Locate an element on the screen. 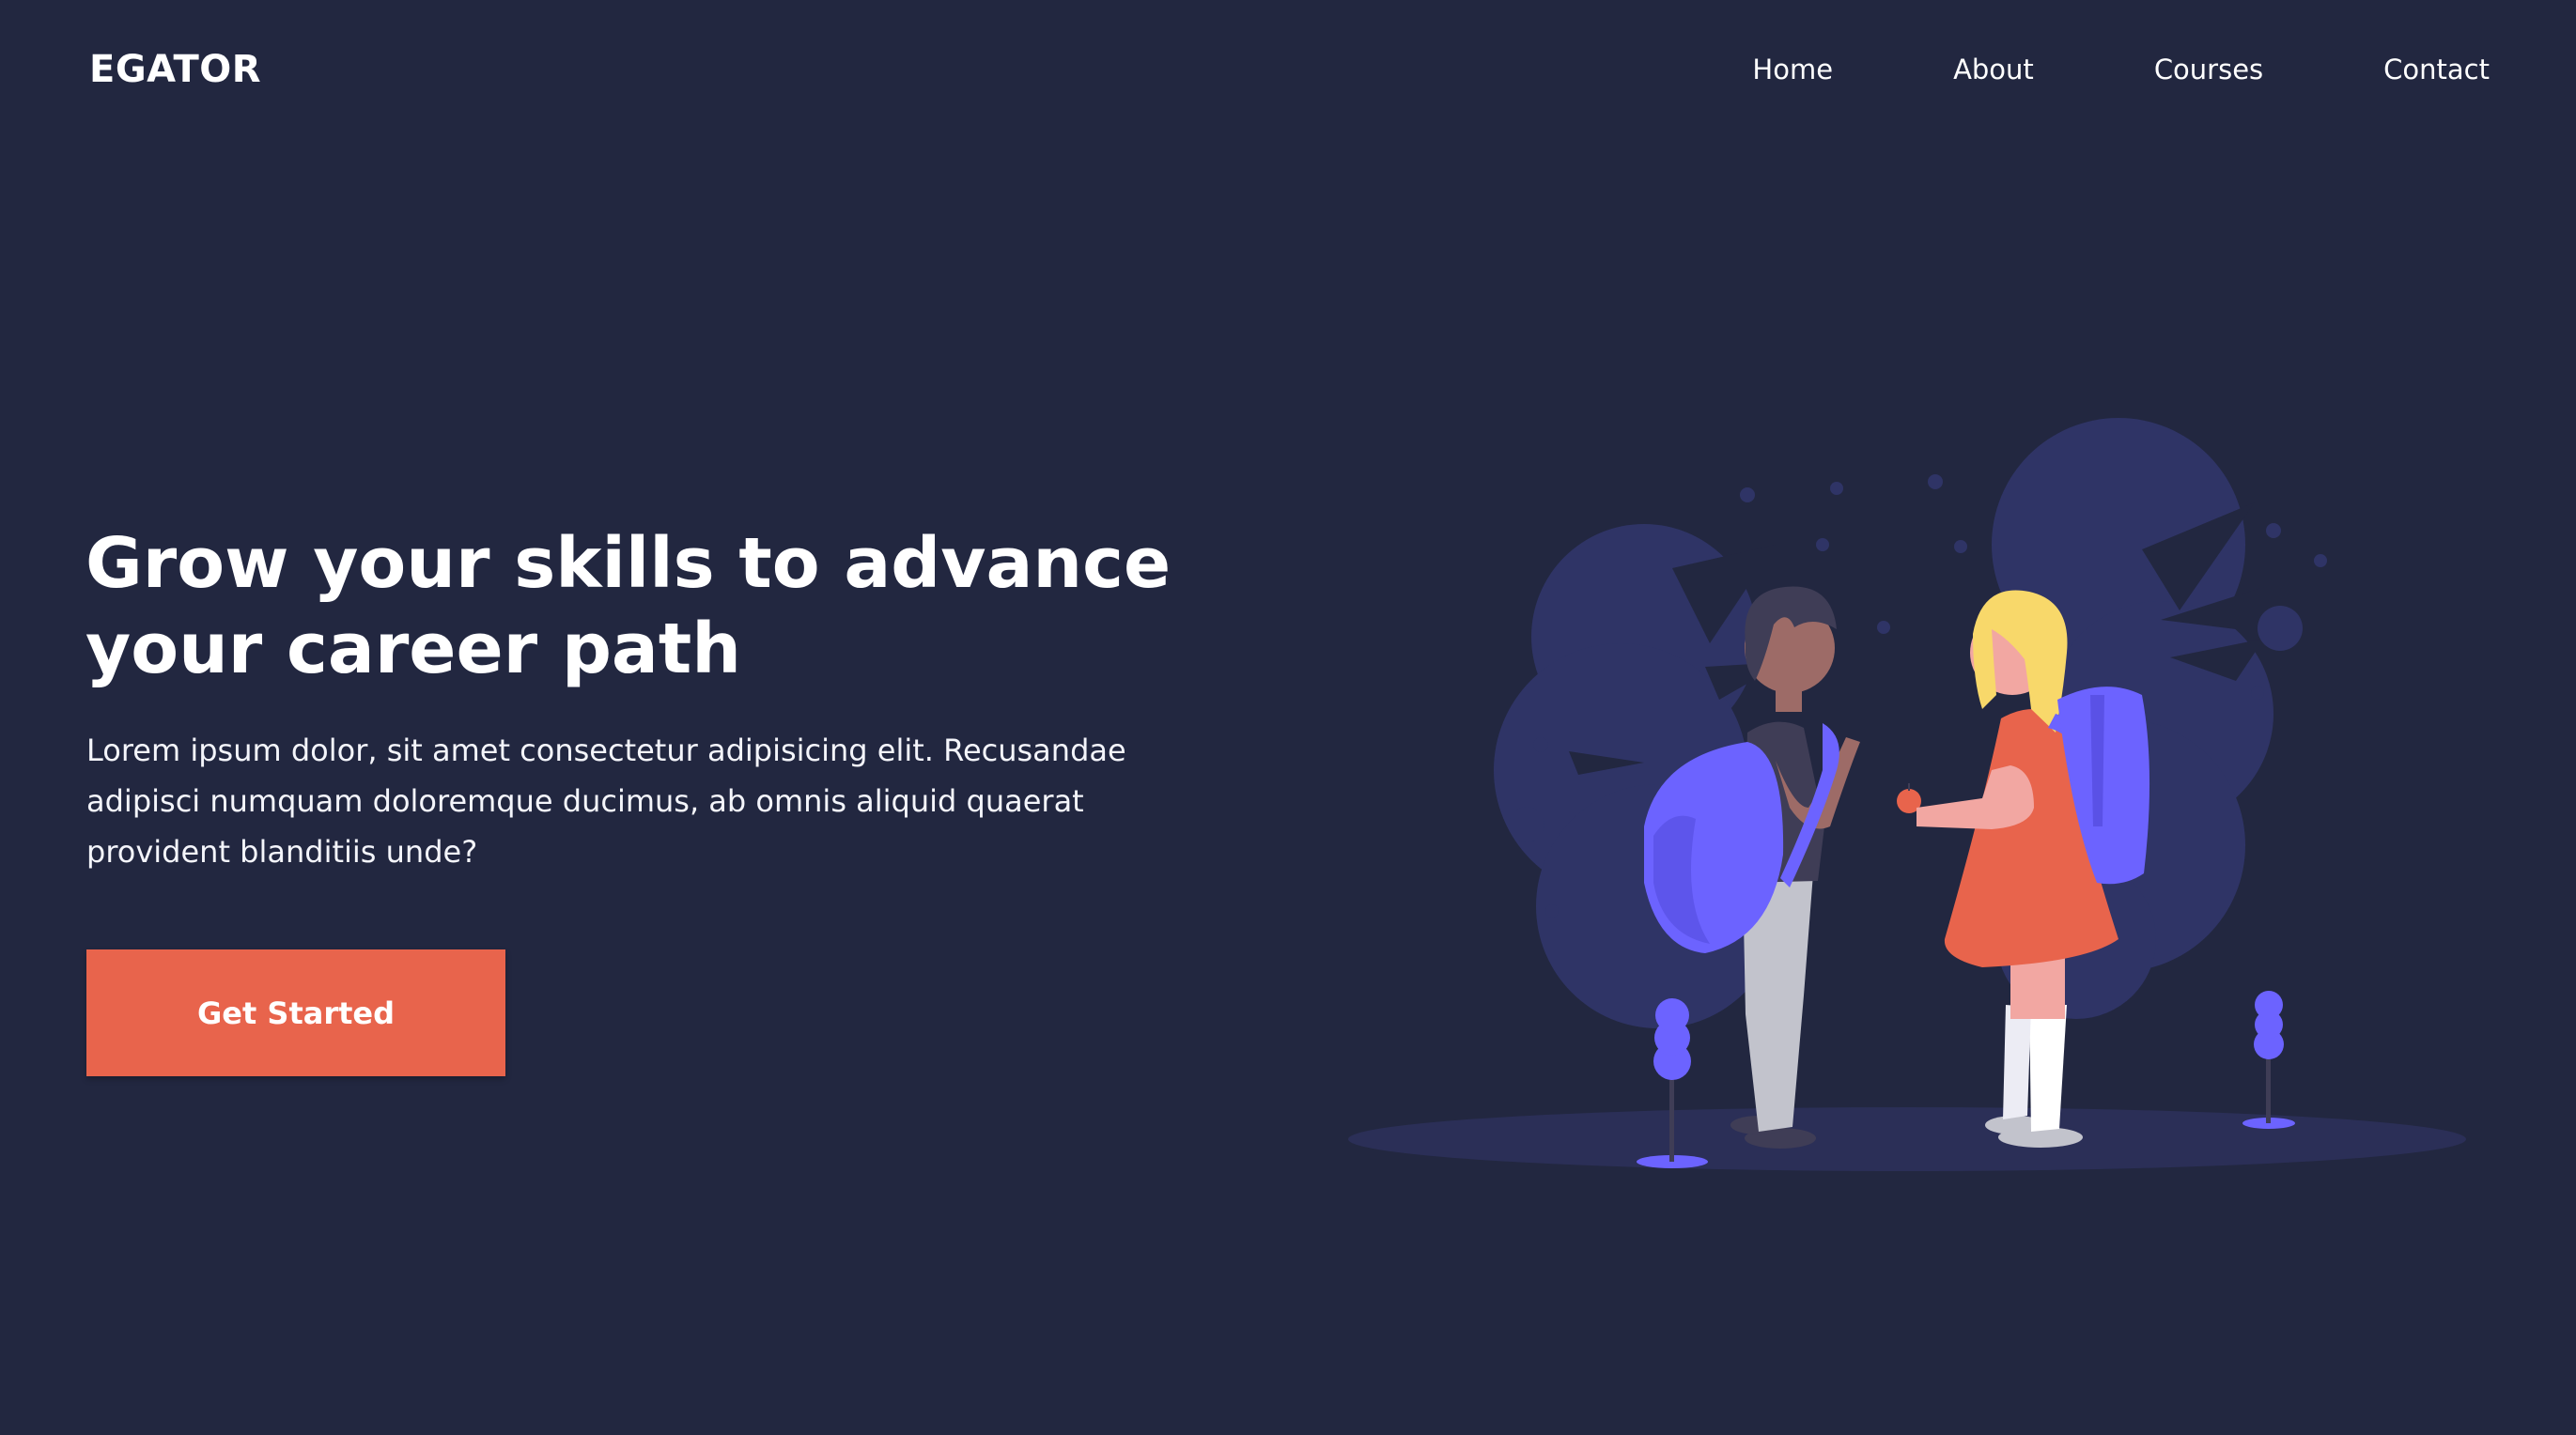 The image size is (2576, 1435). nav-link-contact: Contact is located at coordinates (2436, 69).